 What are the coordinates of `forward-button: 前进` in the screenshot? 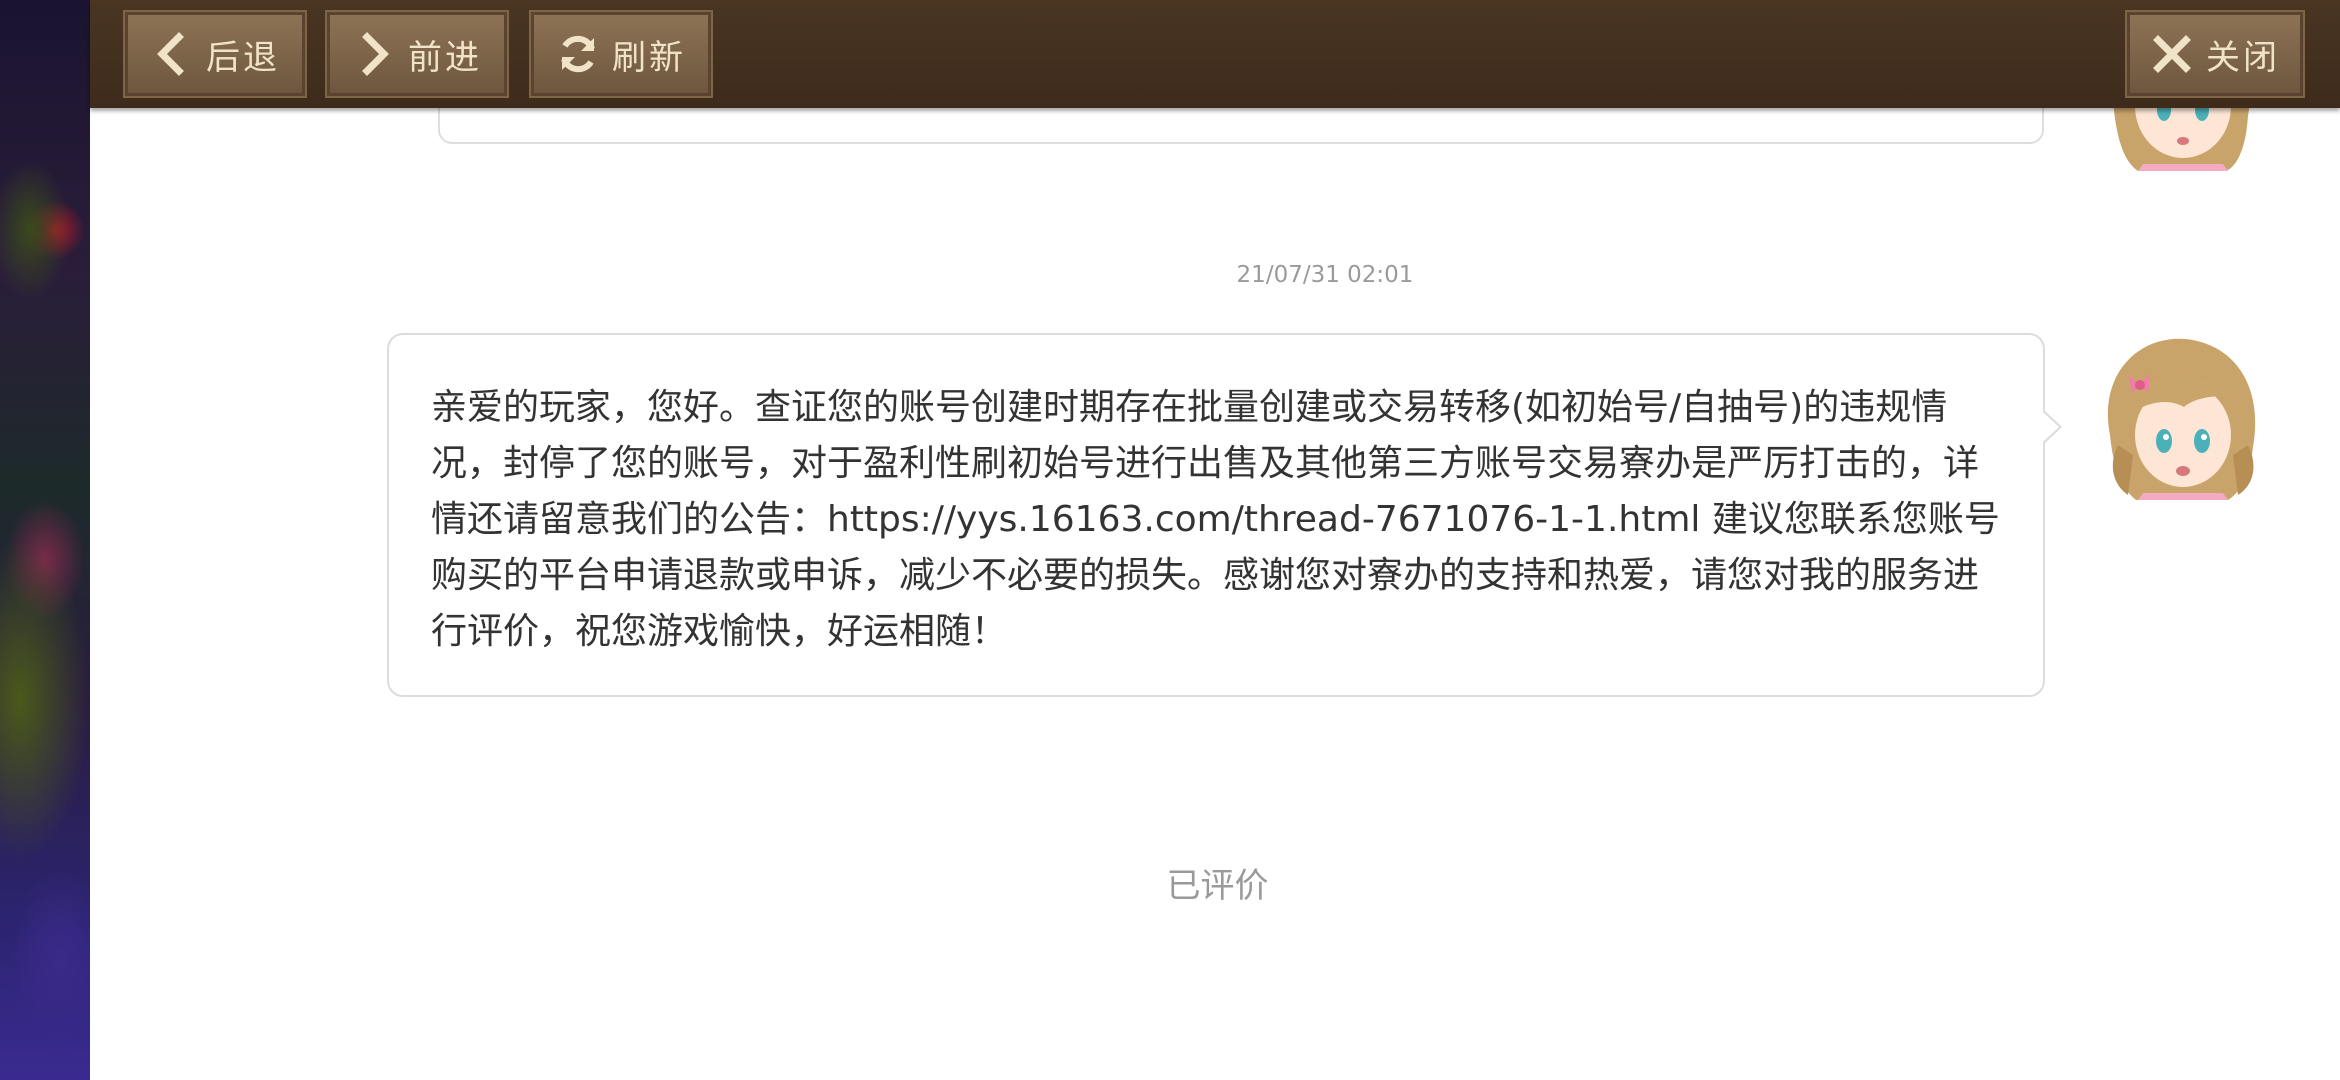 It's located at (417, 54).